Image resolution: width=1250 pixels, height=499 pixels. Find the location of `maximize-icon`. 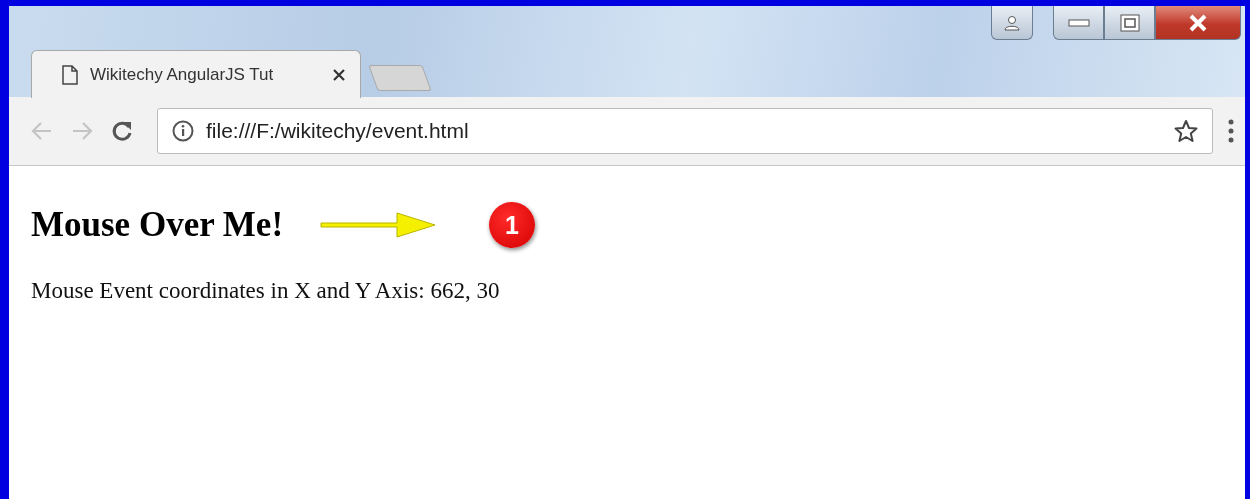

maximize-icon is located at coordinates (1129, 22).